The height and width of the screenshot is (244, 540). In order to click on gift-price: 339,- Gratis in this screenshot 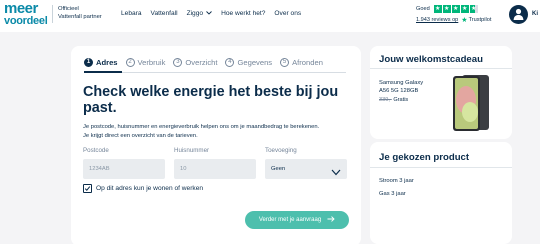, I will do `click(393, 100)`.